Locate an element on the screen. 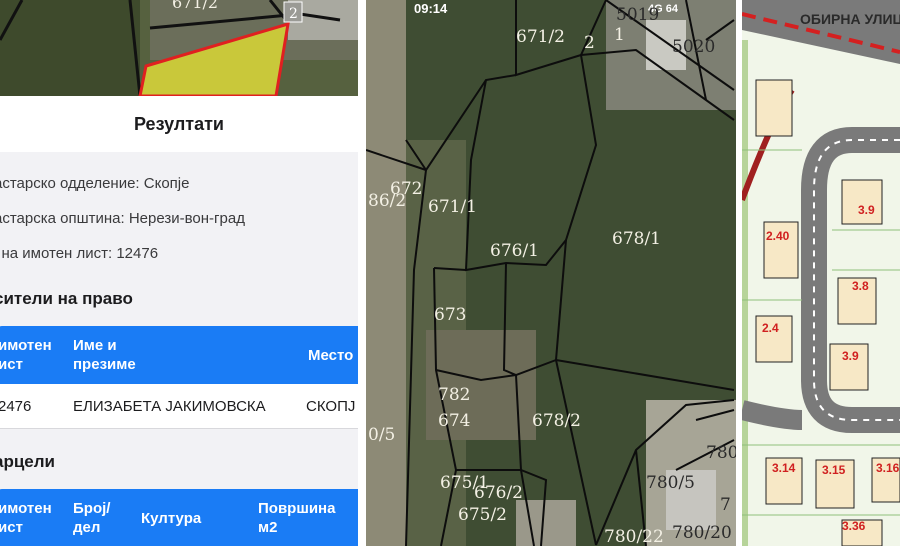 This screenshot has height=546, width=900. owners-col-name: Име и презиме is located at coordinates (104, 355).